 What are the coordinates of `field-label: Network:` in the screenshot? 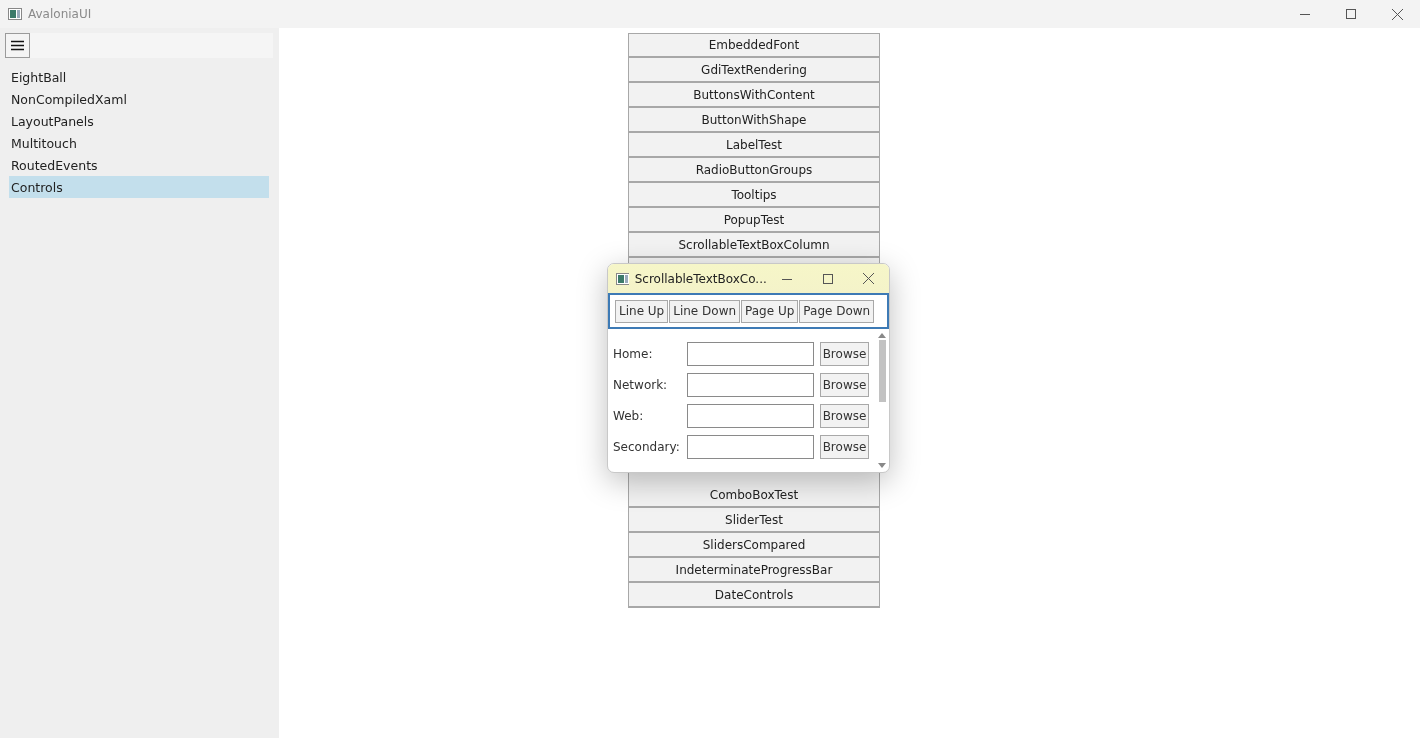 It's located at (641, 385).